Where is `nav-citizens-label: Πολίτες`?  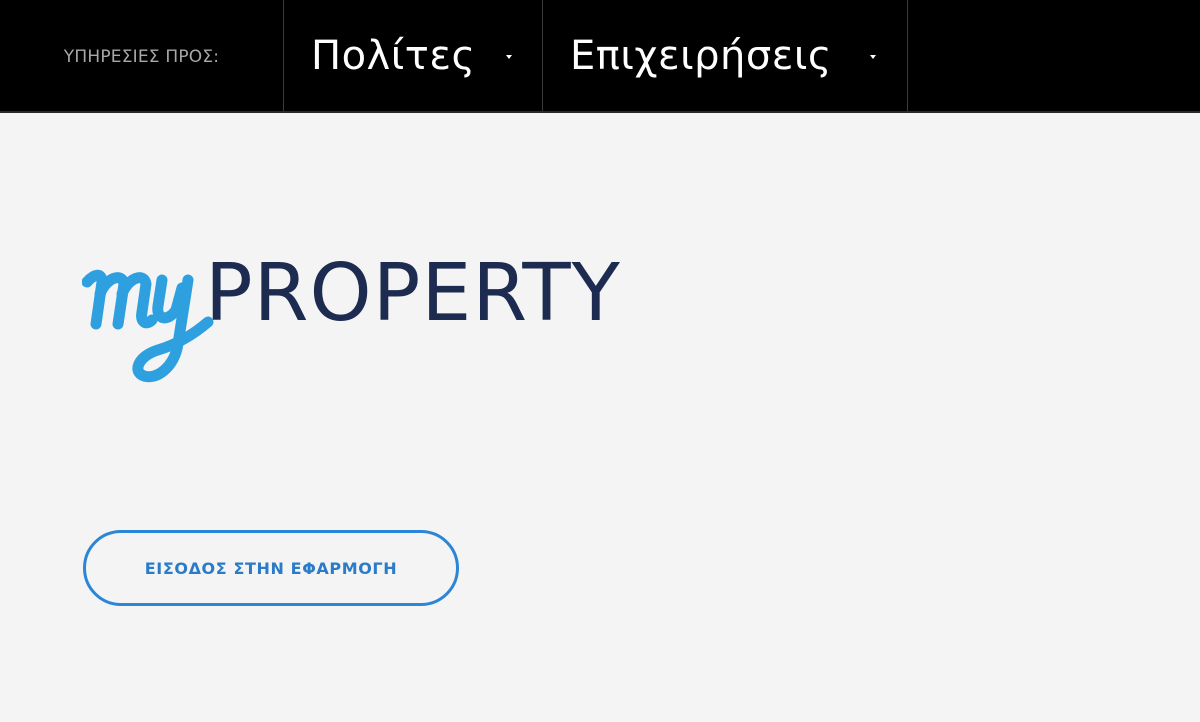
nav-citizens-label: Πολίτες is located at coordinates (393, 55).